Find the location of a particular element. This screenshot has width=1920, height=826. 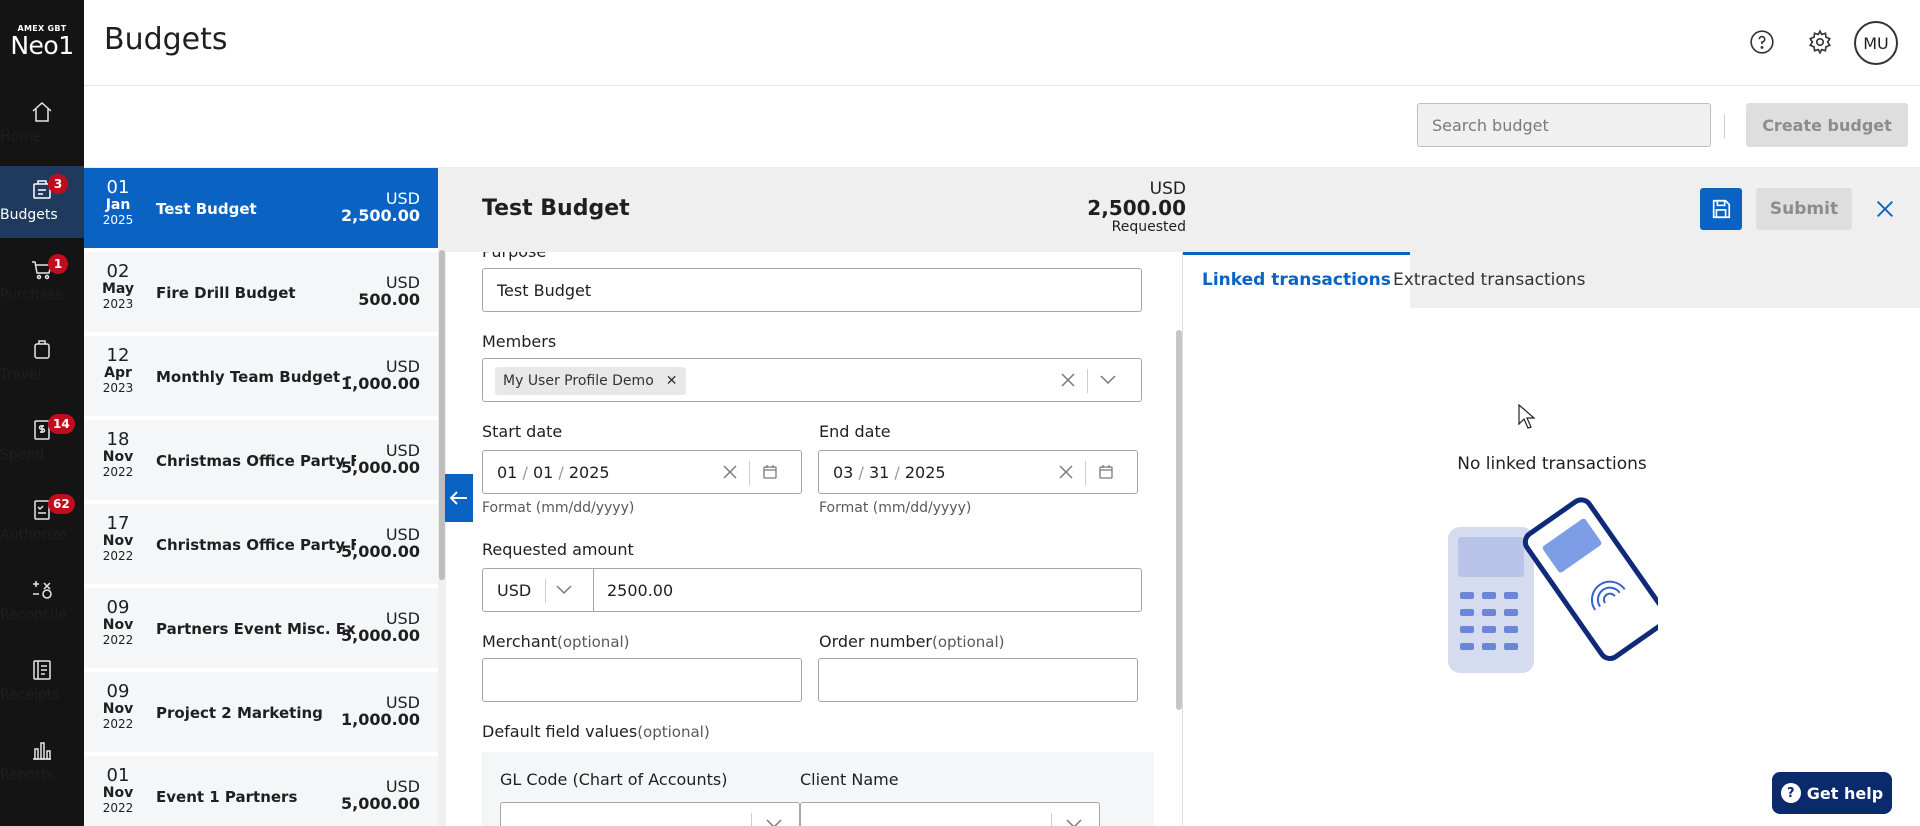

budget-amount: USD 1,000.00 is located at coordinates (380, 711).